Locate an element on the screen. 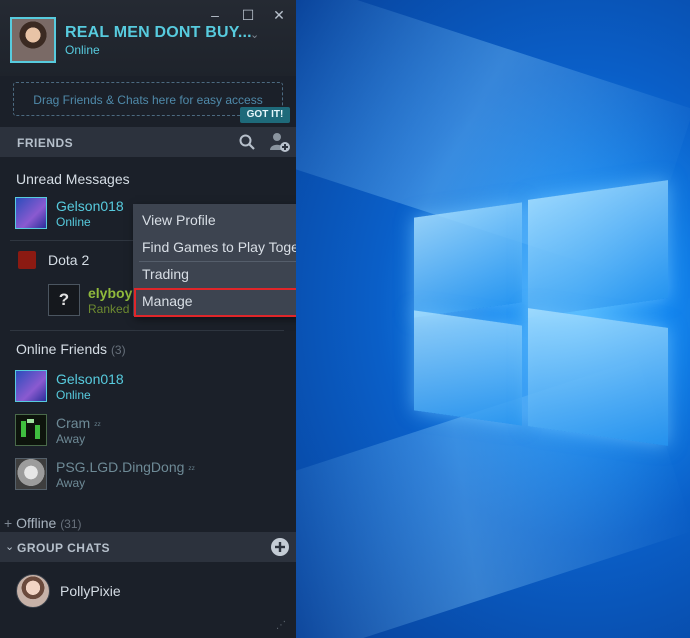  close-button: ✕ is located at coordinates (279, 15).